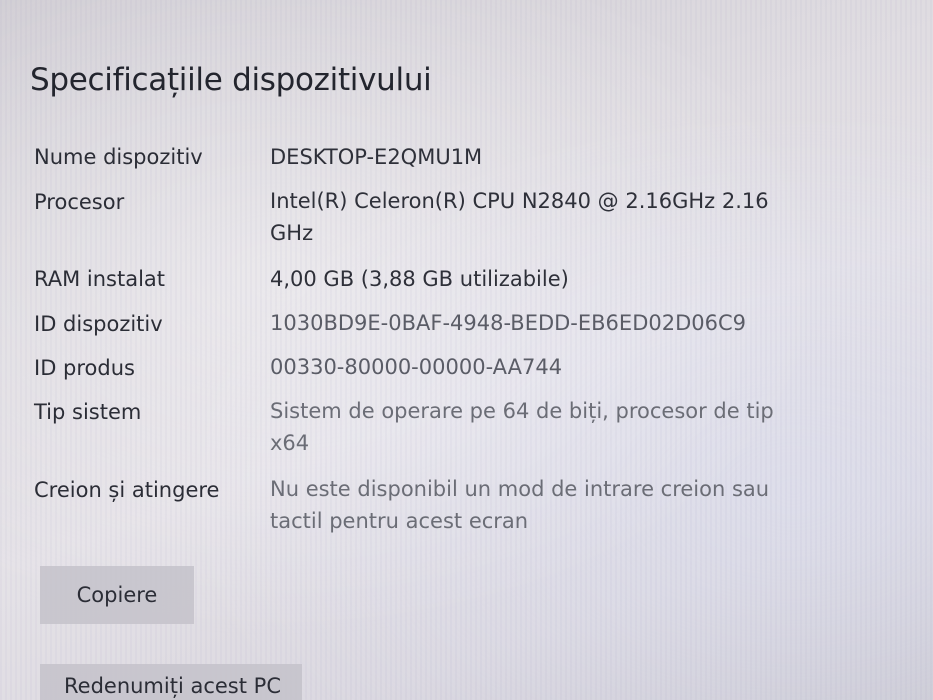  What do you see at coordinates (231, 80) in the screenshot?
I see `section-title: Specificațiile dispozitivului` at bounding box center [231, 80].